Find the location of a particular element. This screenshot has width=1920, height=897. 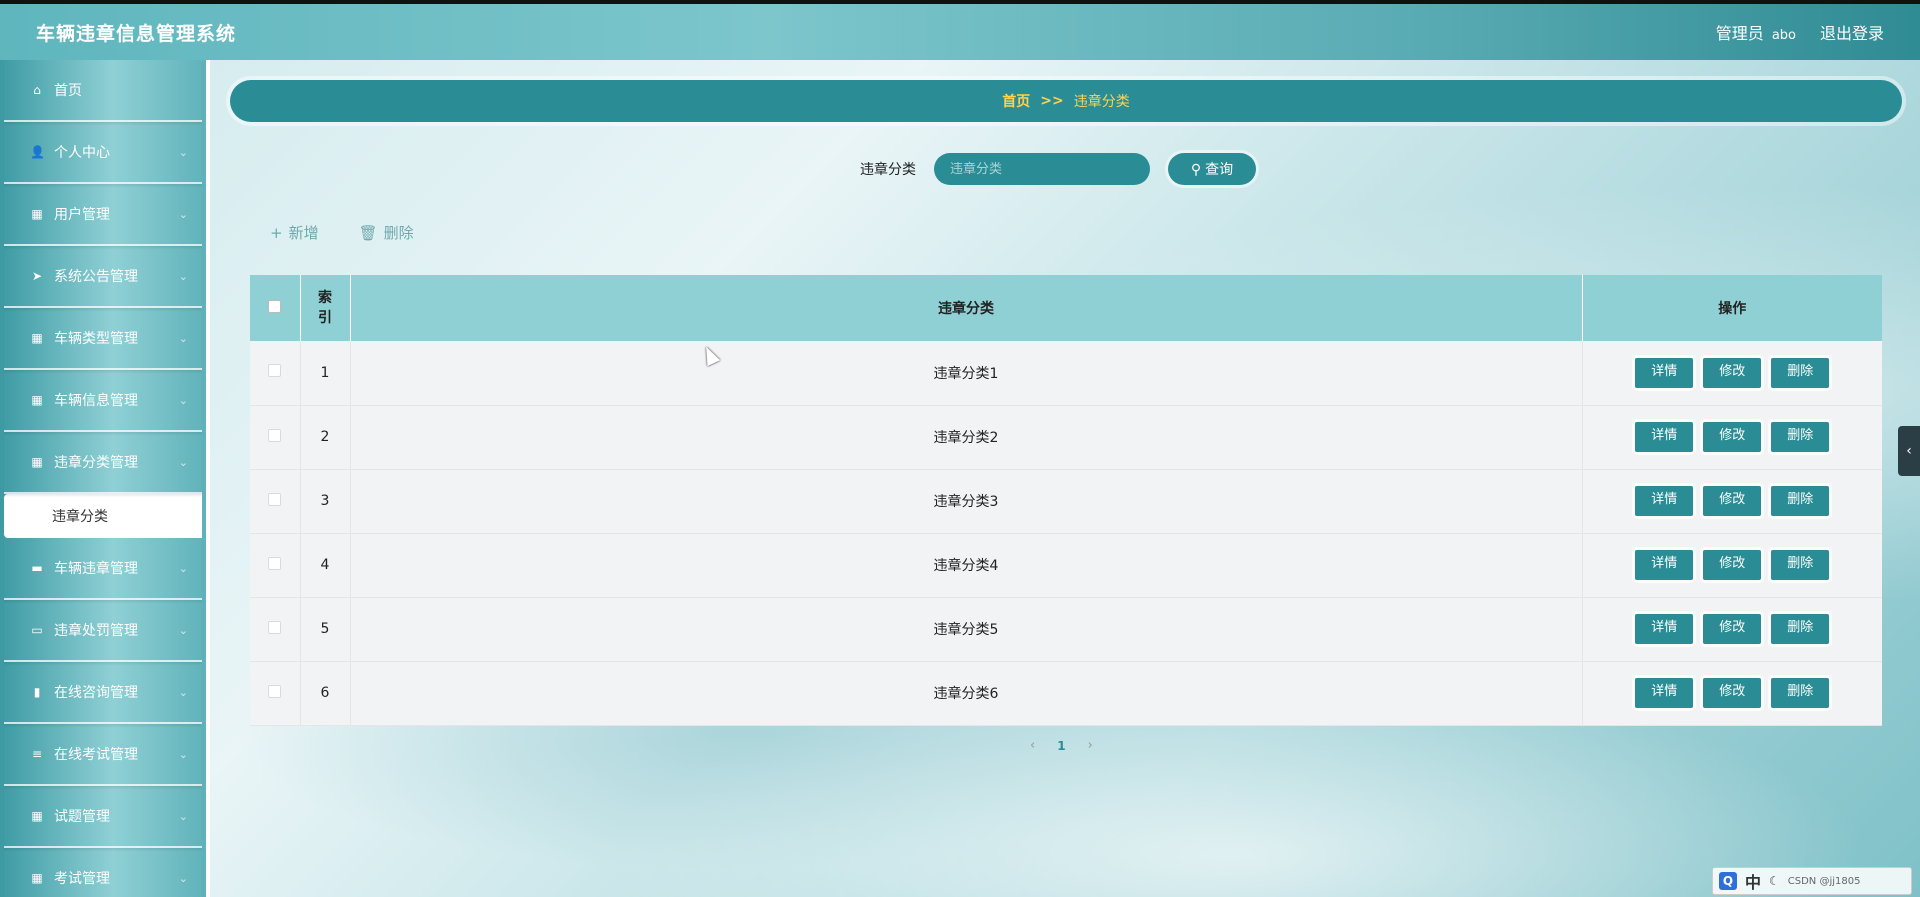

select-all-checkbox is located at coordinates (275, 306).